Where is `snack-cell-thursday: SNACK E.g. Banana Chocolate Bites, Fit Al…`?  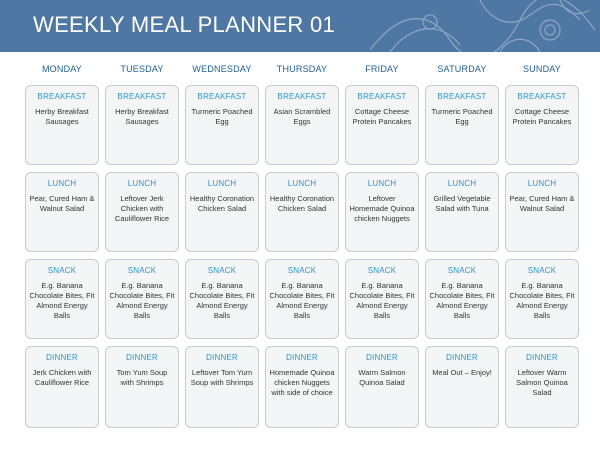 snack-cell-thursday: SNACK E.g. Banana Chocolate Bites, Fit Al… is located at coordinates (302, 299).